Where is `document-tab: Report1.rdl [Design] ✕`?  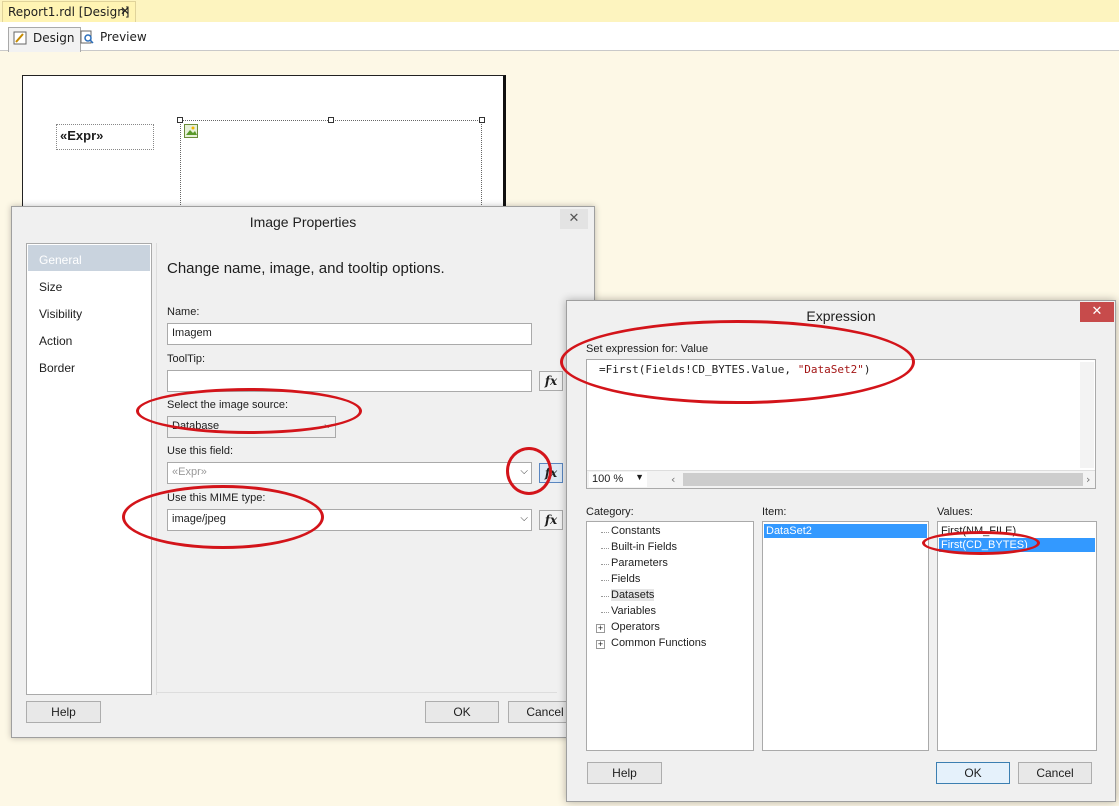
document-tab: Report1.rdl [Design] ✕ is located at coordinates (69, 11).